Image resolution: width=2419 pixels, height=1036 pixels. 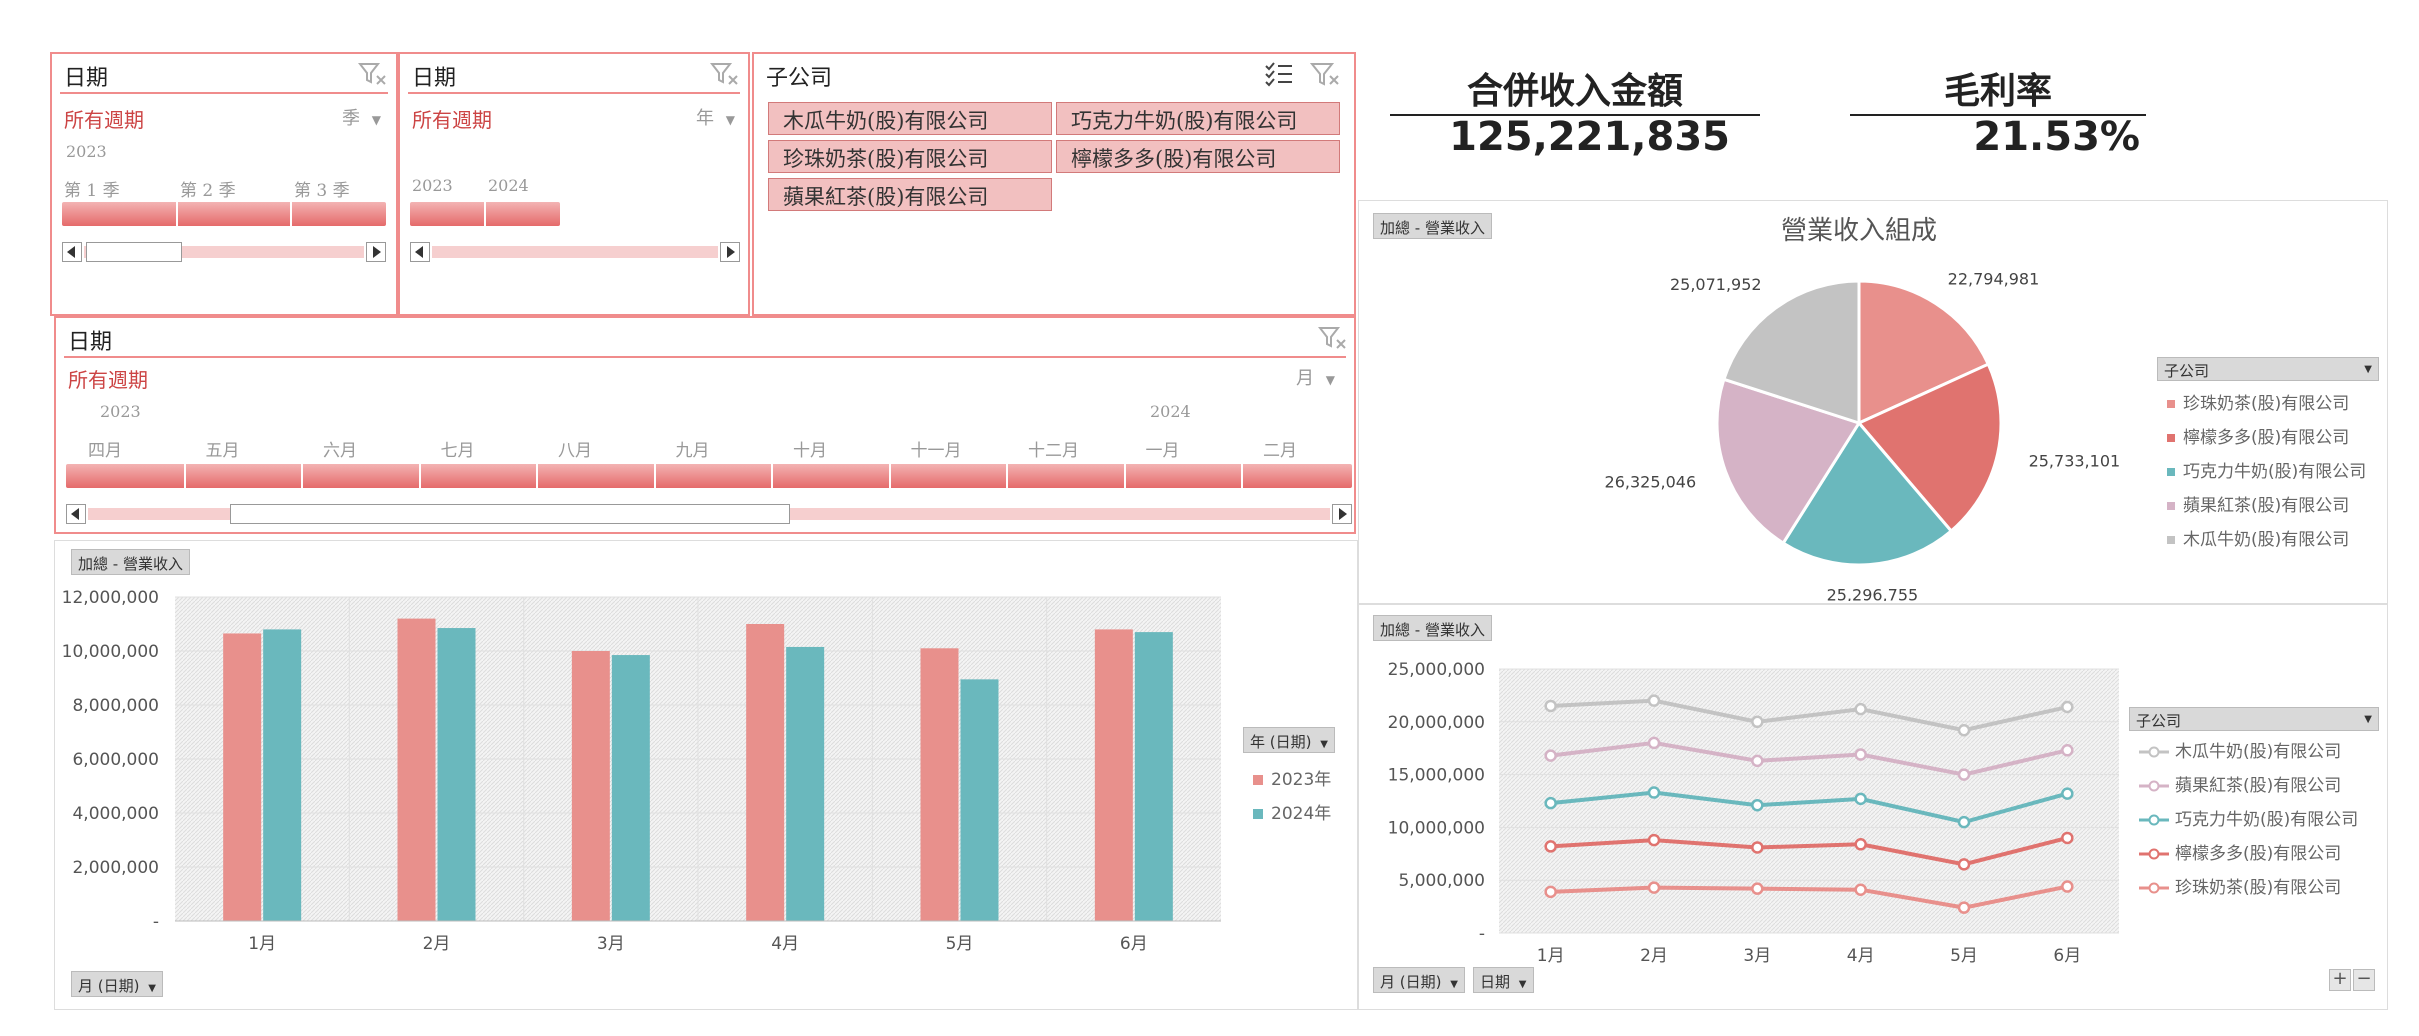 What do you see at coordinates (910, 156) in the screenshot?
I see `company-item: 珍珠奶茶(股)有限公司` at bounding box center [910, 156].